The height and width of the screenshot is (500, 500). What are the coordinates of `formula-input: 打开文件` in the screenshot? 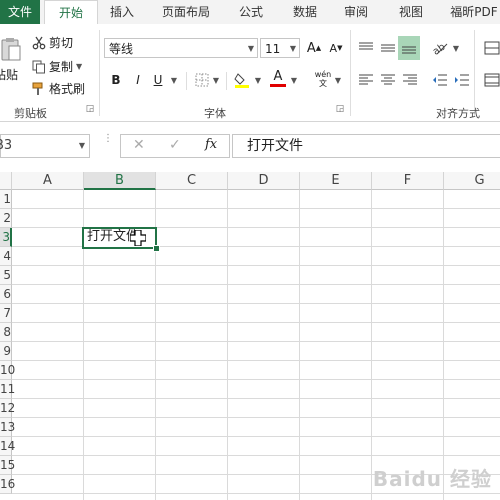 It's located at (366, 146).